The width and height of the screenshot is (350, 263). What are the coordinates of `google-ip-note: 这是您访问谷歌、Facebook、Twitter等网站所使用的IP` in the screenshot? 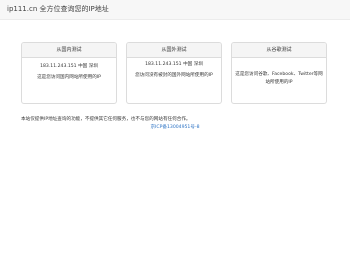 It's located at (279, 78).